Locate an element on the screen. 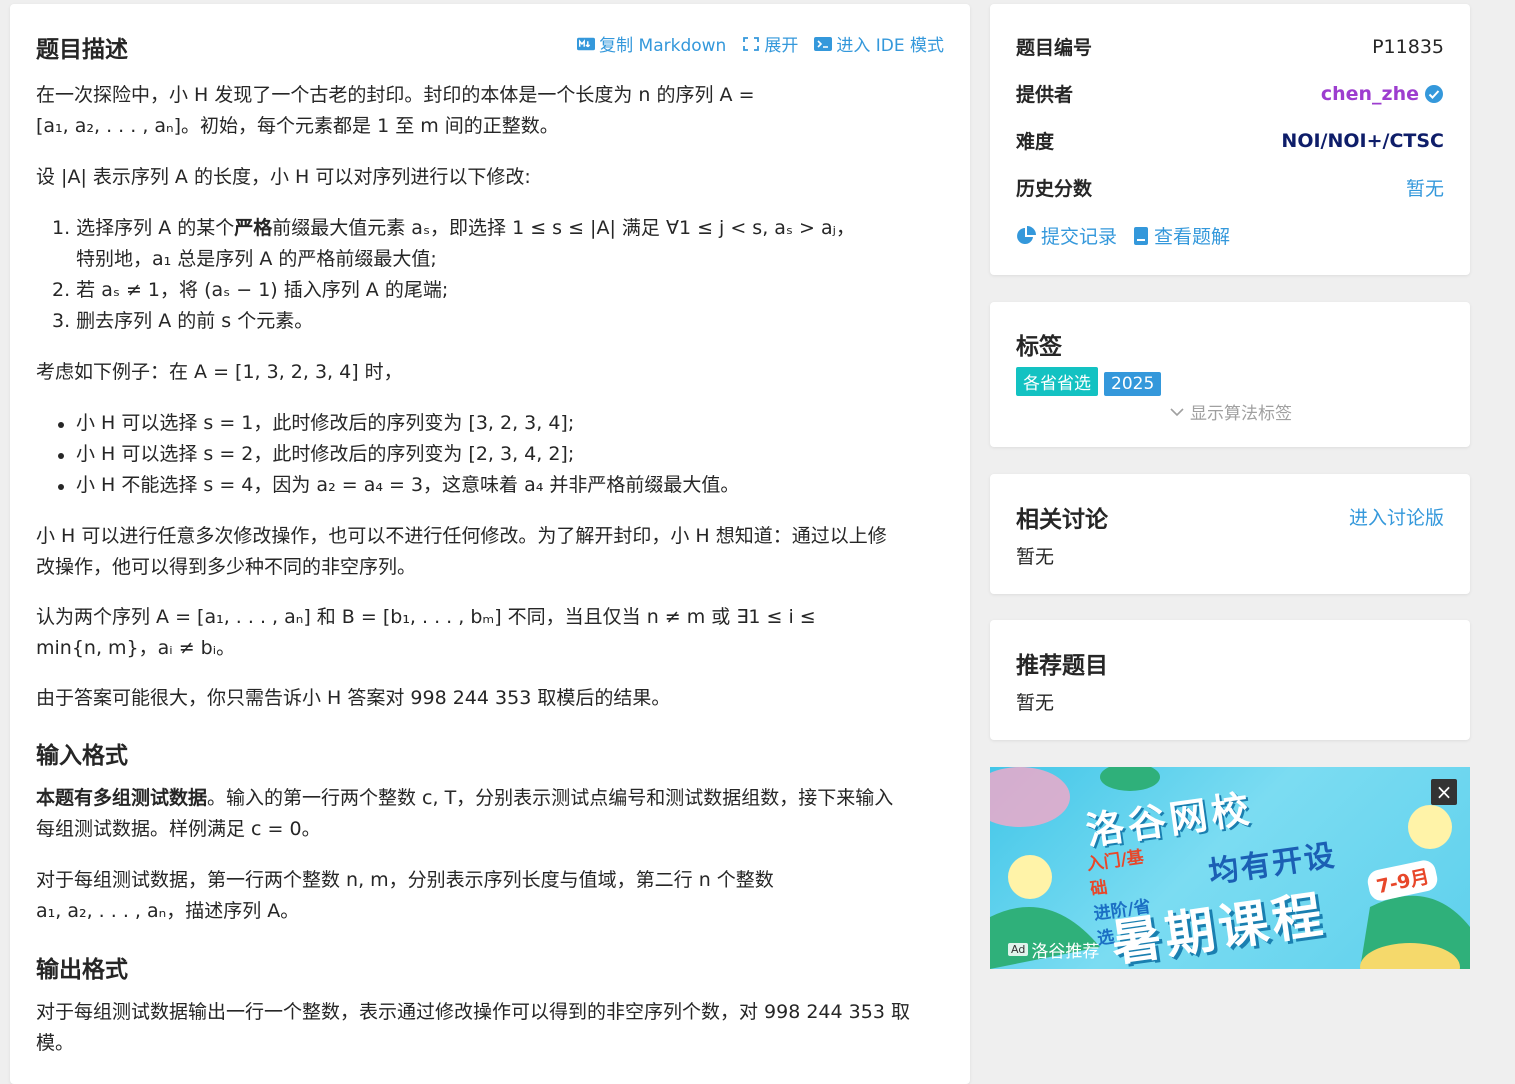 This screenshot has width=1515, height=1084. info-row-difficulty: 难度 NOI/NOI+/CTSC is located at coordinates (1230, 140).